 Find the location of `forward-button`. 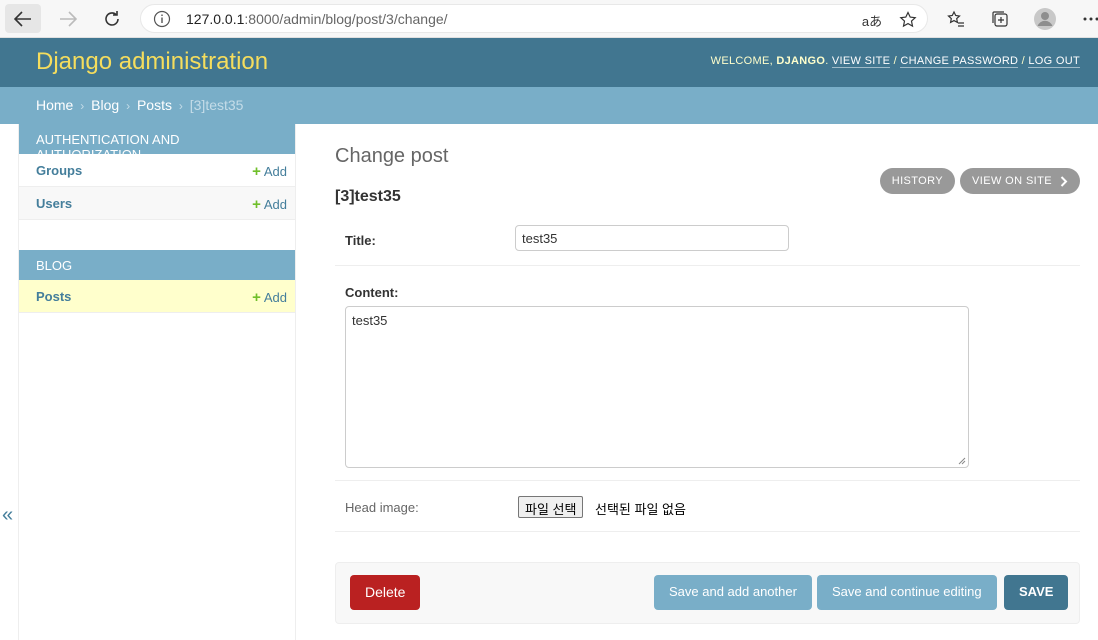

forward-button is located at coordinates (68, 18).